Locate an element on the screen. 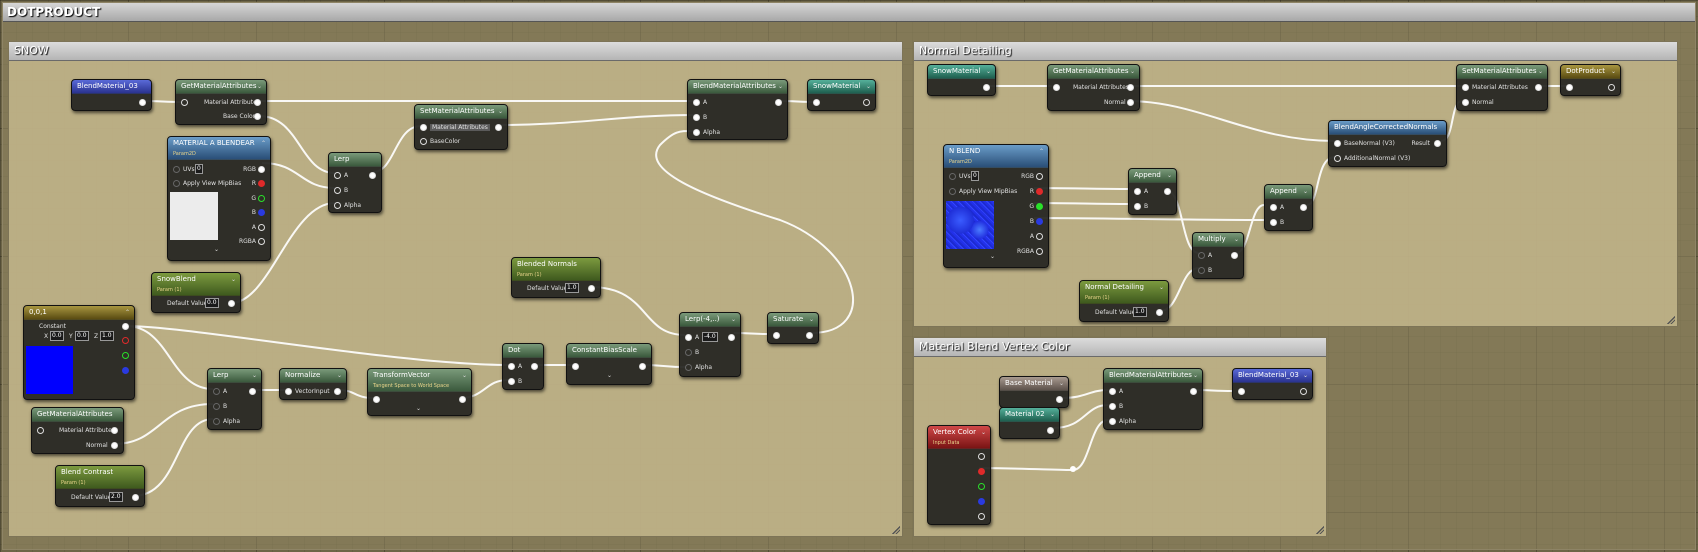  node-lerp-2: Lerp ⌄ A B Alpha is located at coordinates (234, 399).